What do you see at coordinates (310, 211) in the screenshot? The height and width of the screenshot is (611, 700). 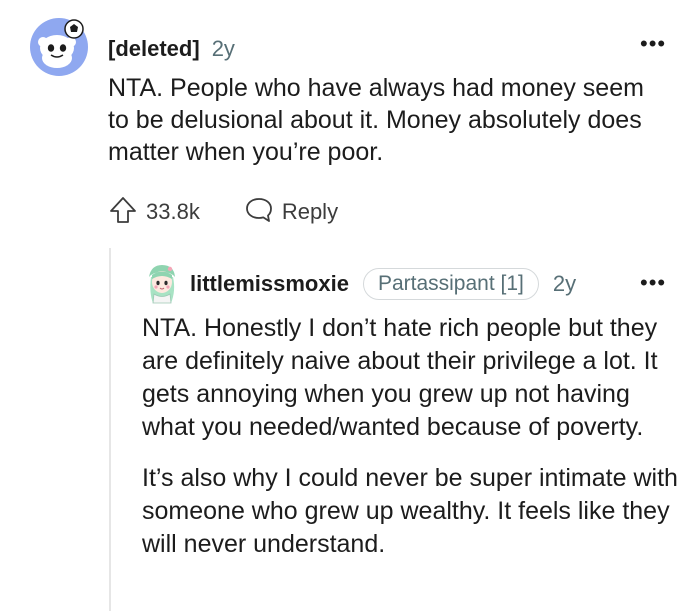 I see `reply-label: Reply` at bounding box center [310, 211].